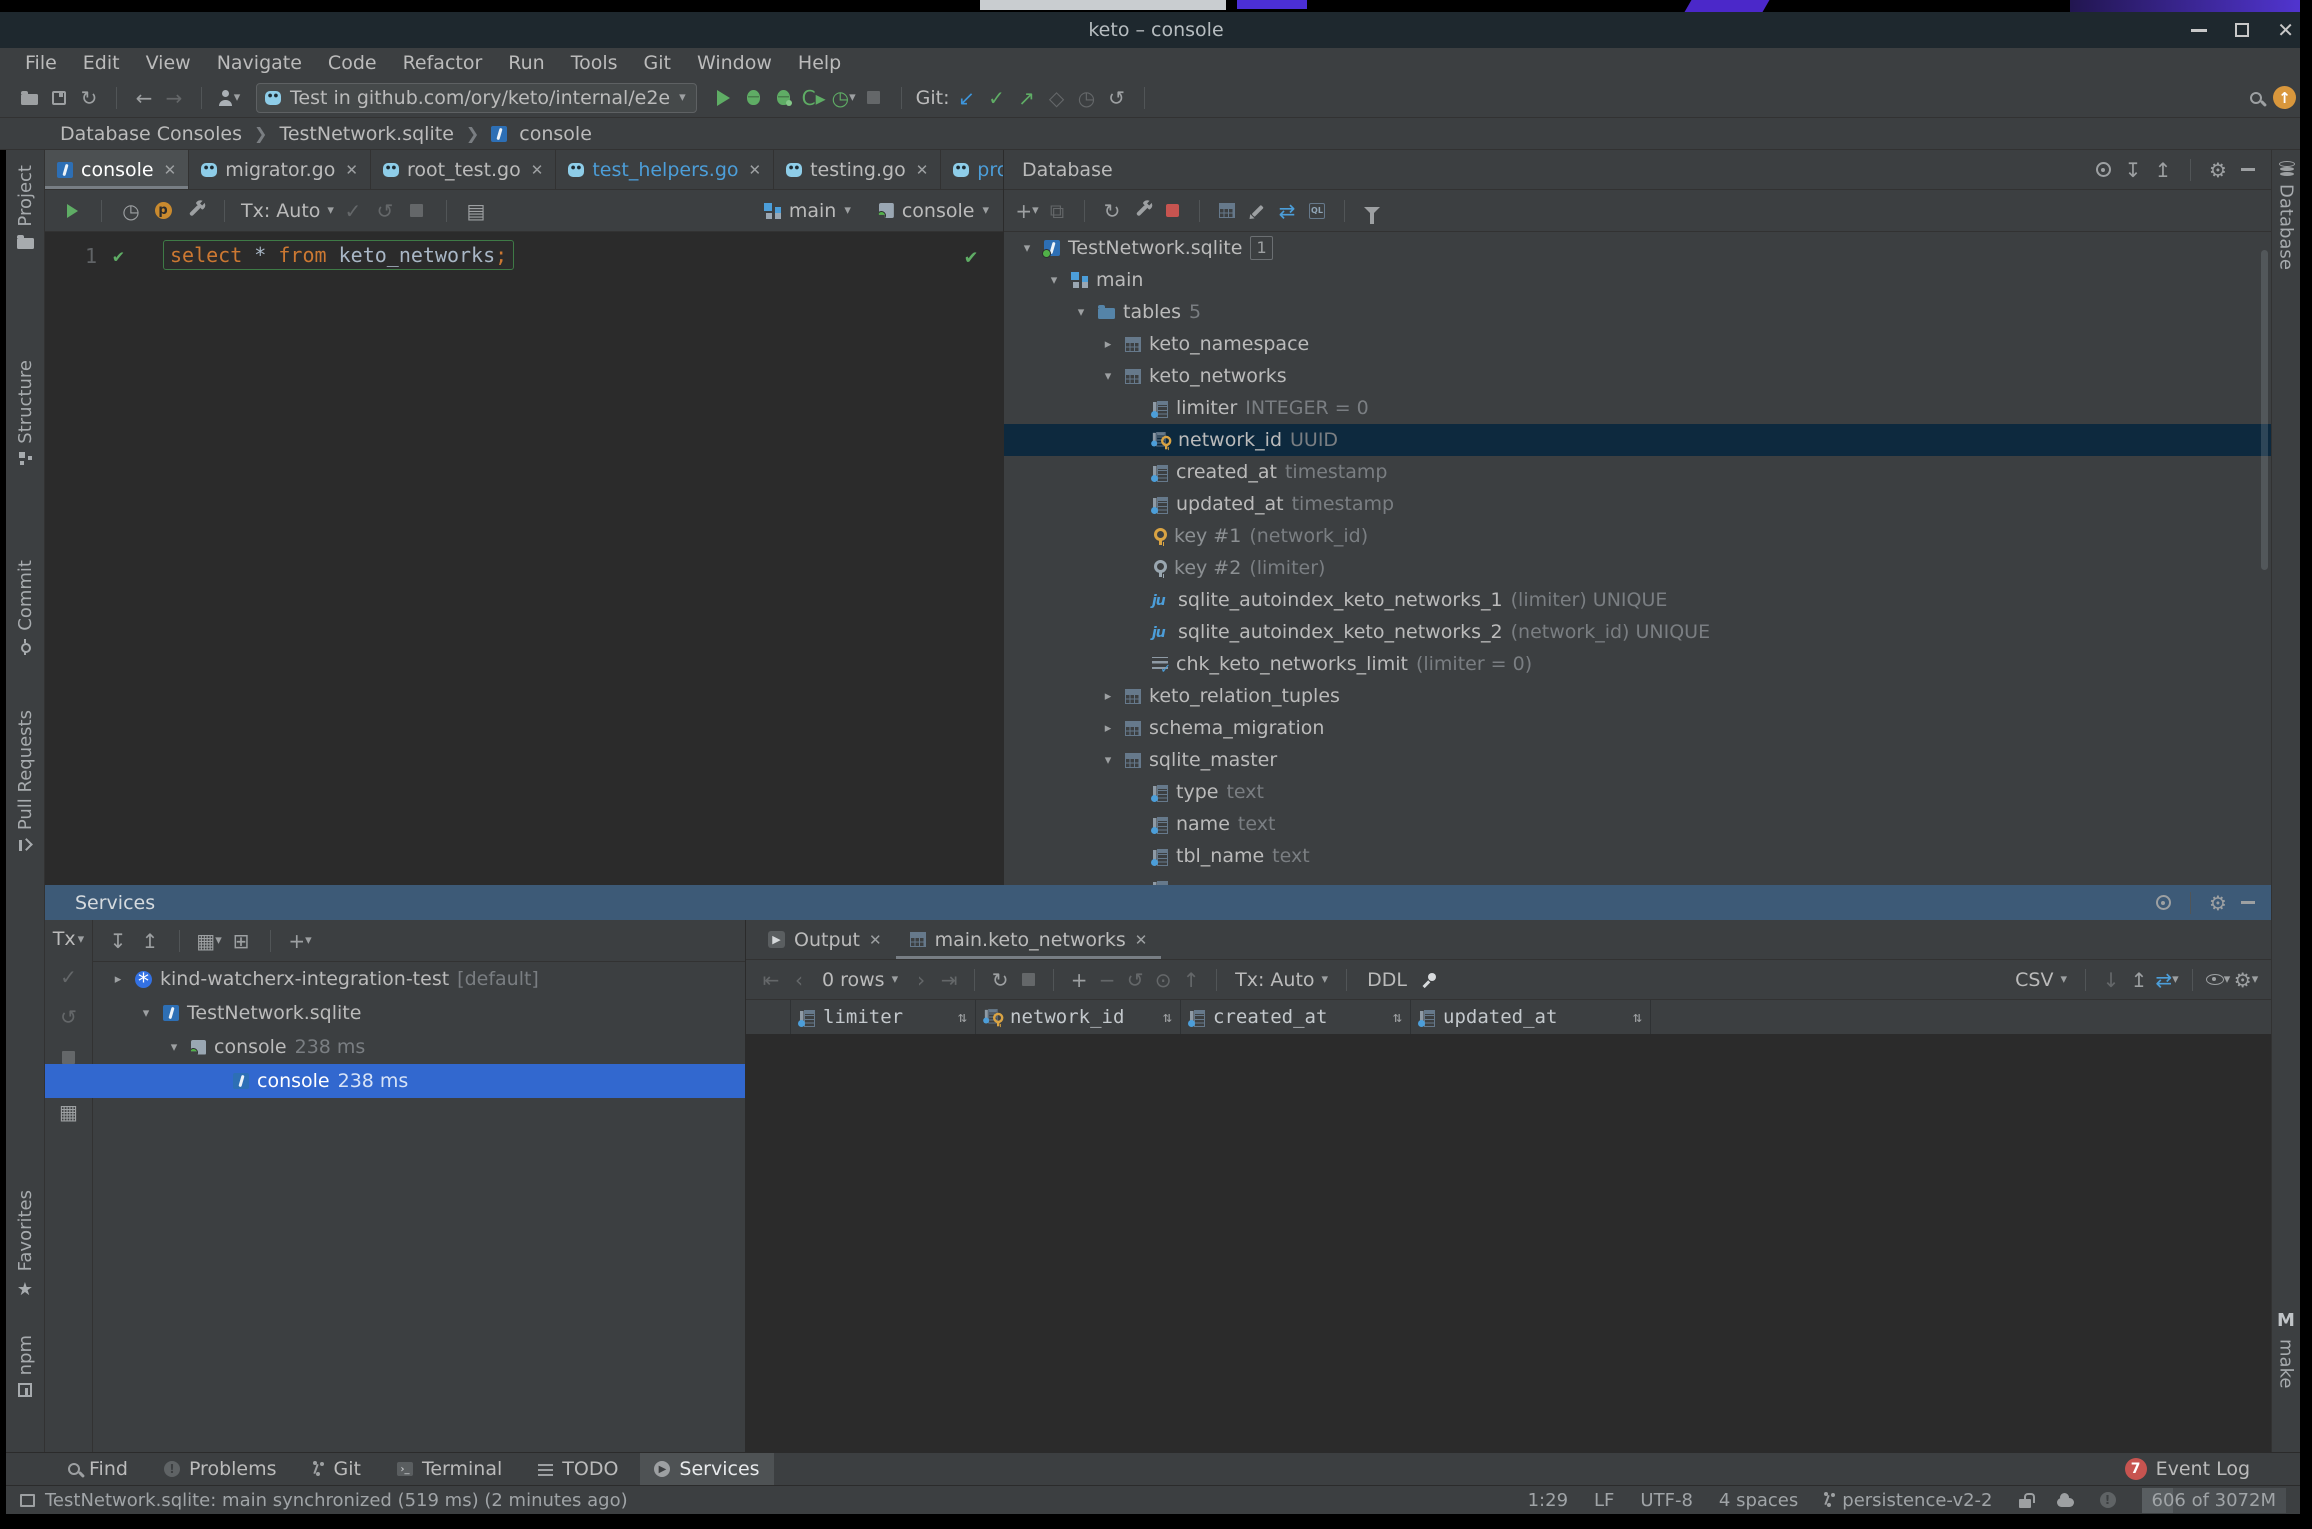 This screenshot has height=1529, width=2312. I want to click on cloud-sync-icon, so click(2065, 1499).